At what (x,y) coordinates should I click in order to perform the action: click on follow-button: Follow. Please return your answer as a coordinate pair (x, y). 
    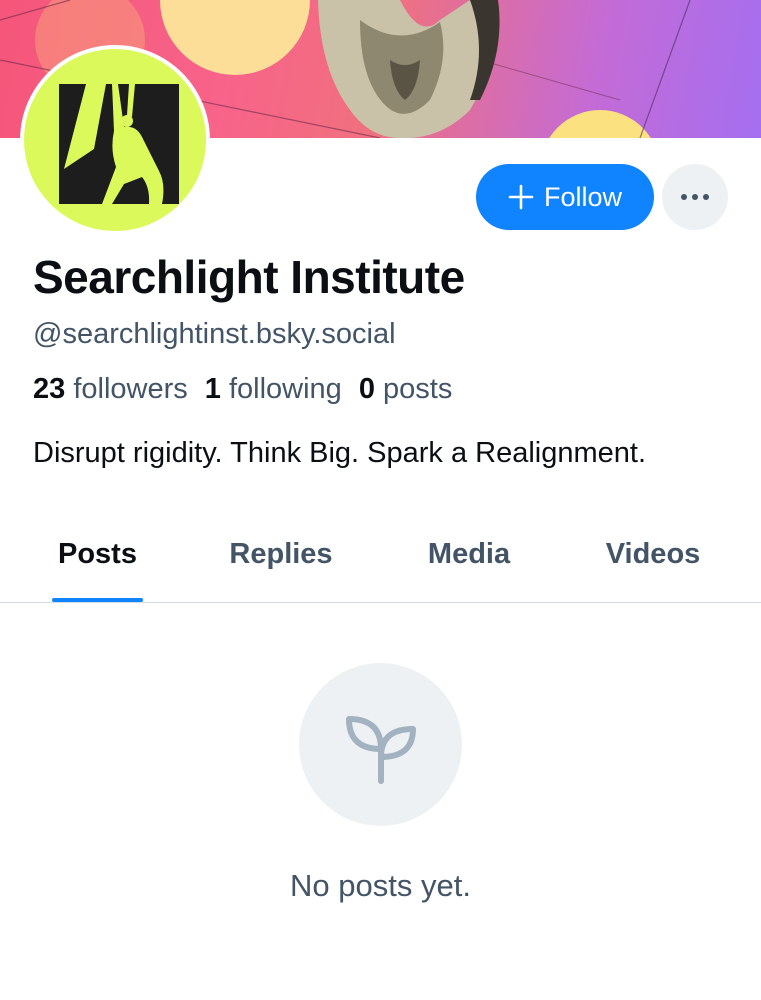
    Looking at the image, I should click on (565, 197).